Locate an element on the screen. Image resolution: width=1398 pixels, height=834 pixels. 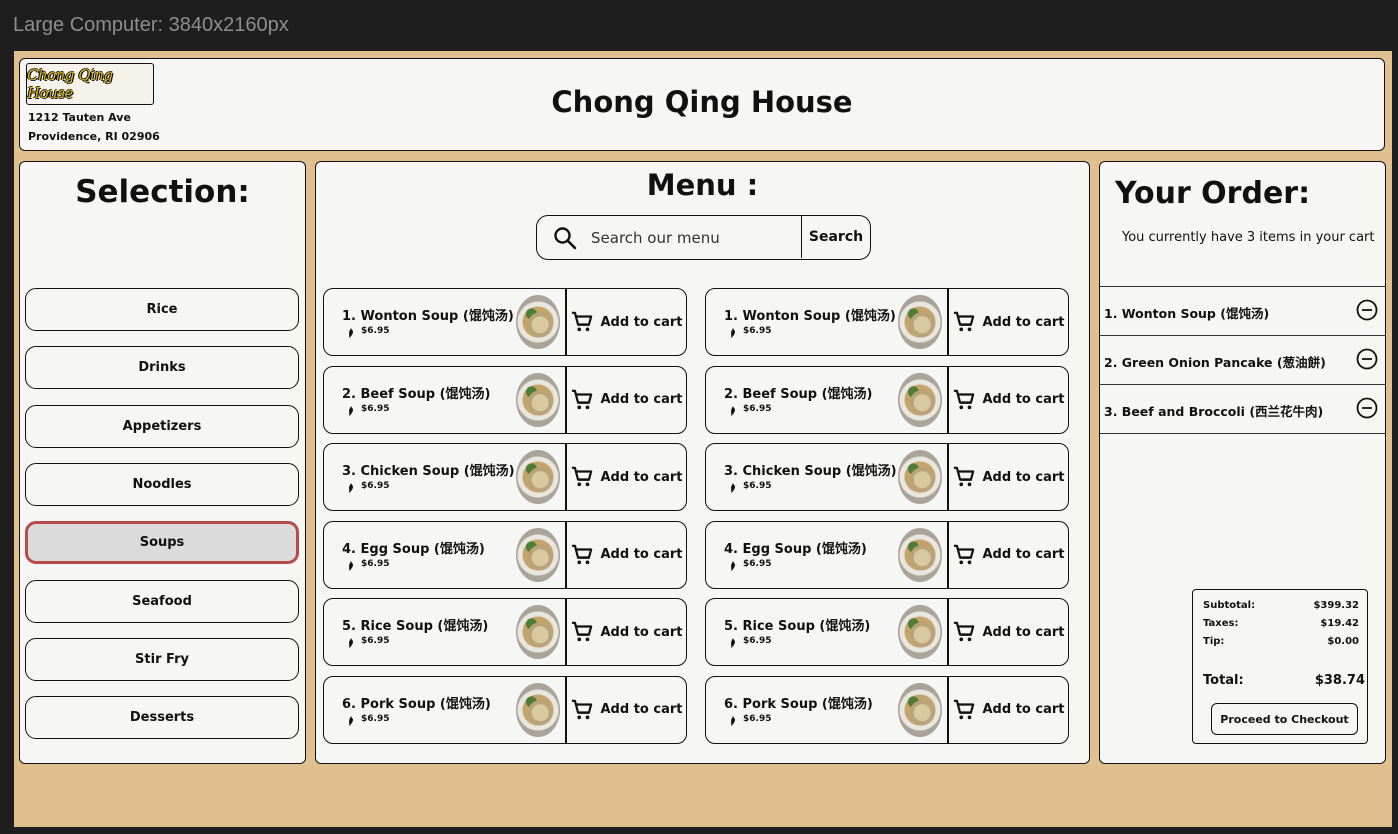
menu-item-card: 3. Chicken Soup (馄饨汤) $6.95 Add to cart is located at coordinates (887, 477).